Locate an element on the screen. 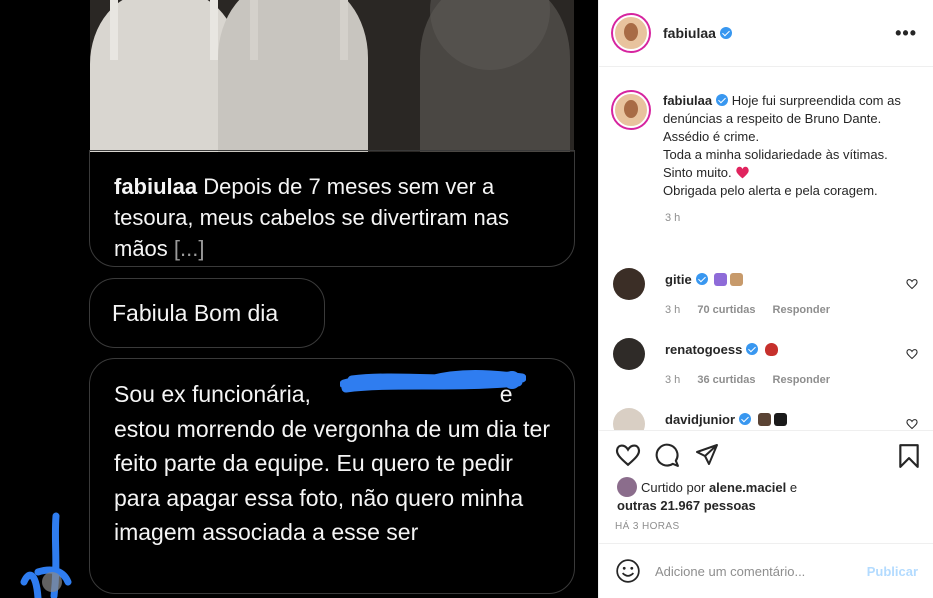  likes-count: outras 21.967 pessoas is located at coordinates (686, 505).